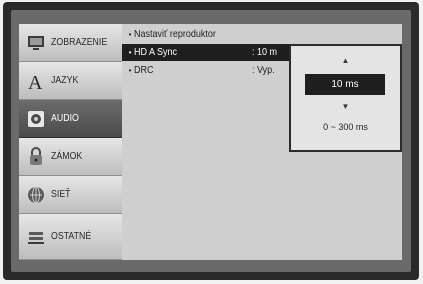  I want to click on sidebar-item-jazyk: A JAZYK, so click(70, 81).